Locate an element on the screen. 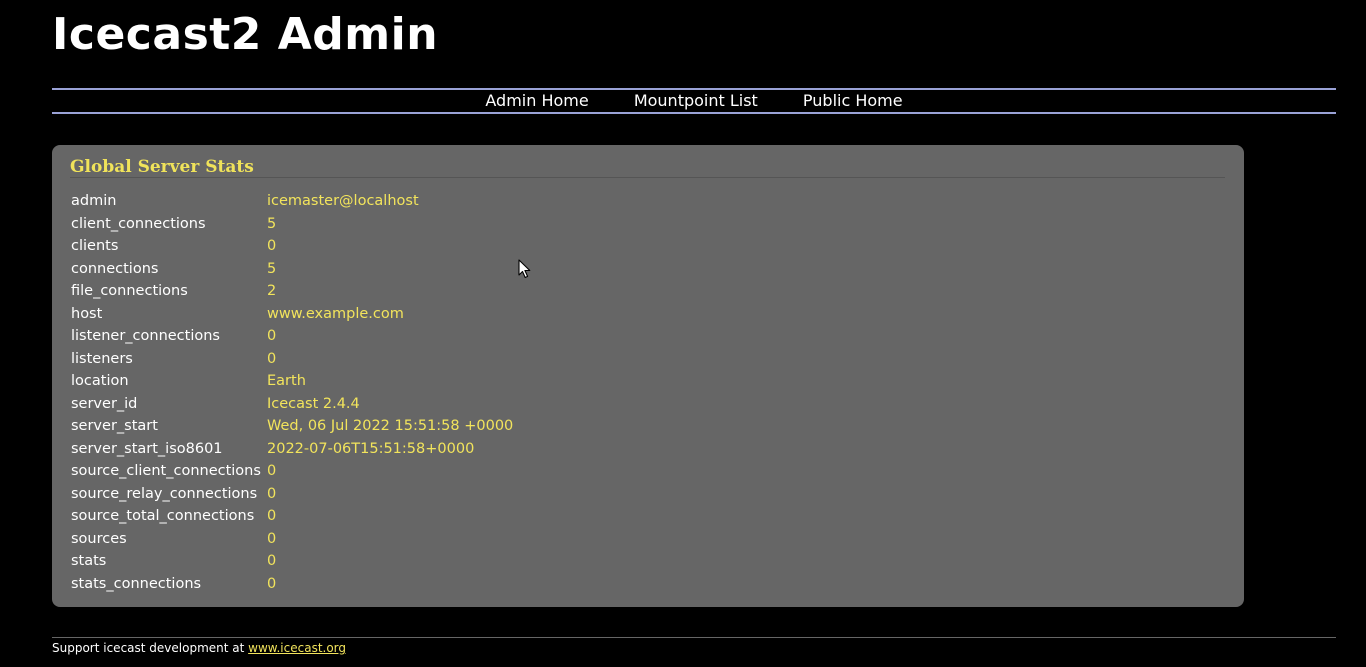 Image resolution: width=1366 pixels, height=667 pixels. footer-text: Support icecast development at is located at coordinates (150, 648).